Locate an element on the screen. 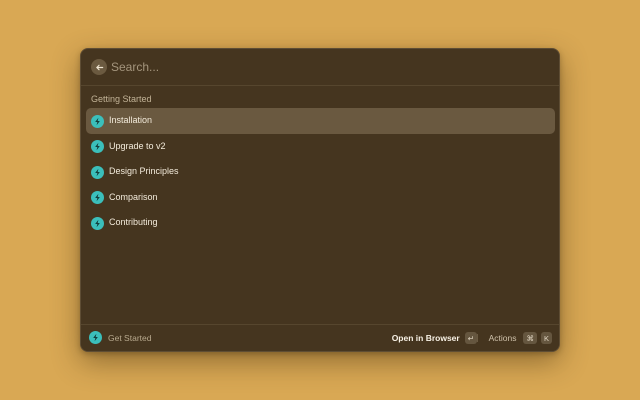 This screenshot has height=400, width=640. back-button is located at coordinates (99, 67).